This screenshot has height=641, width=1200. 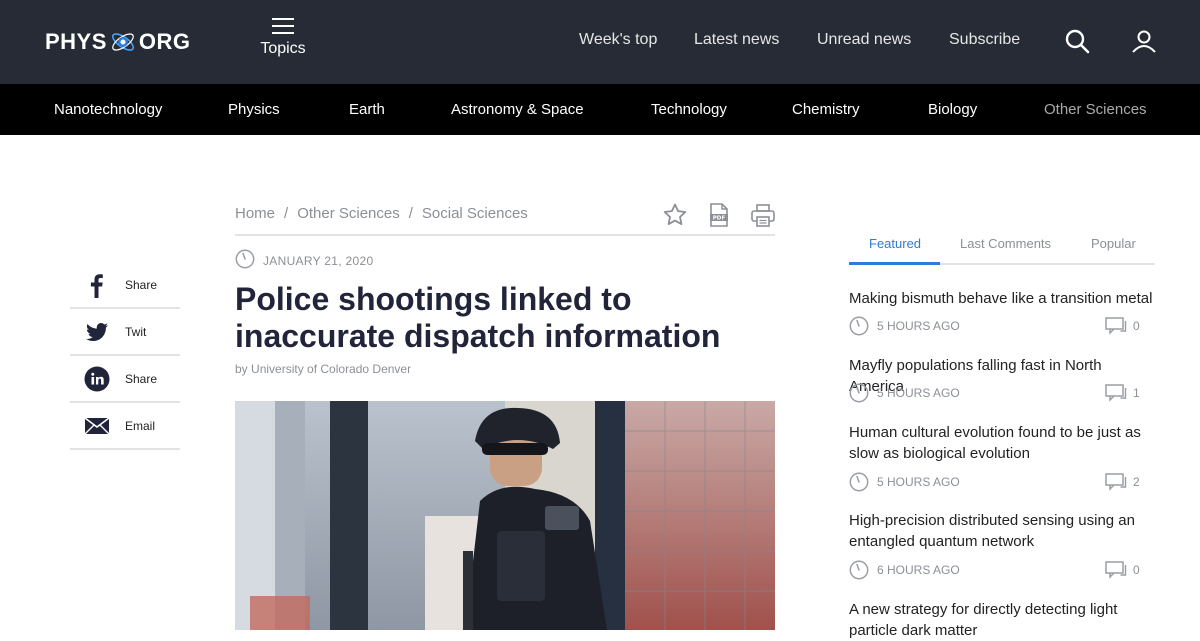 I want to click on article-date: JANUARY 21, 2020, so click(x=304, y=261).